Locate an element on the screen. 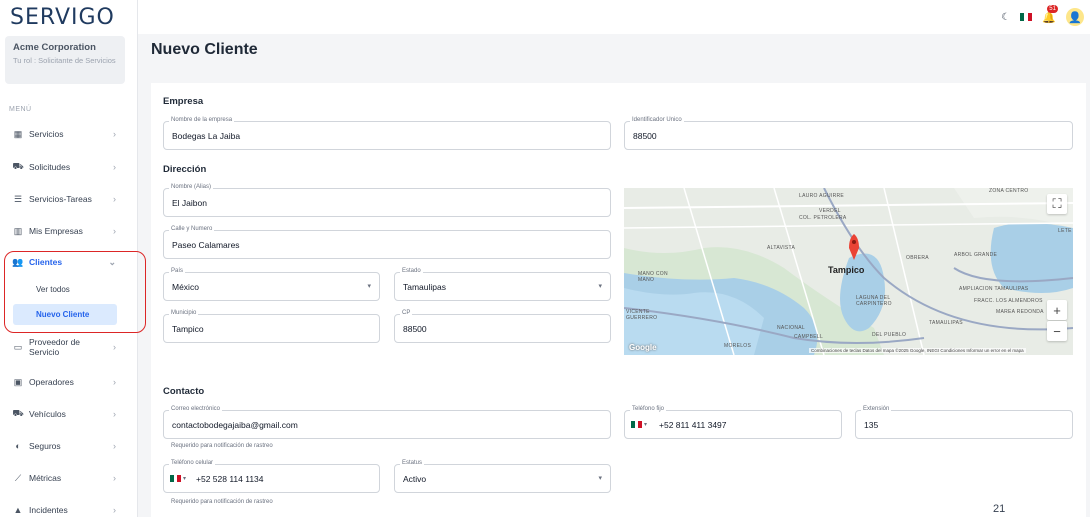 The width and height of the screenshot is (1090, 517). moon-icon: ☾ is located at coordinates (1005, 17).